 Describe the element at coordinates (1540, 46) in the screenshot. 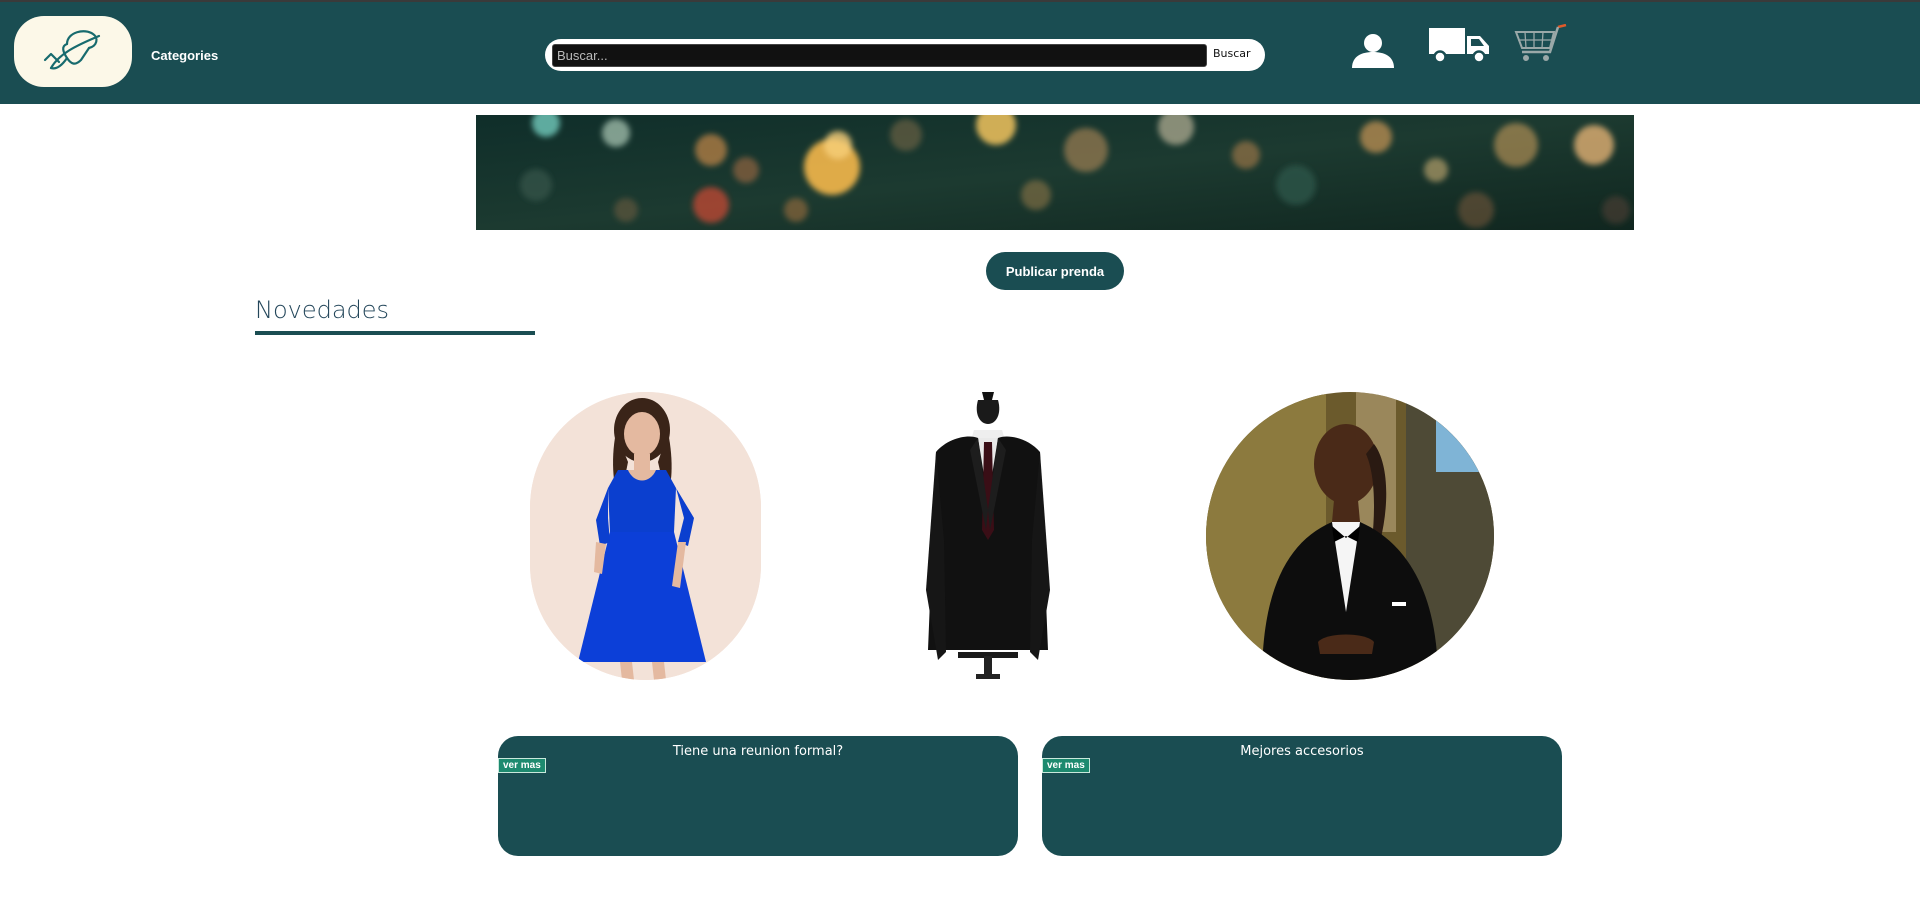

I see `cart-icon` at that location.